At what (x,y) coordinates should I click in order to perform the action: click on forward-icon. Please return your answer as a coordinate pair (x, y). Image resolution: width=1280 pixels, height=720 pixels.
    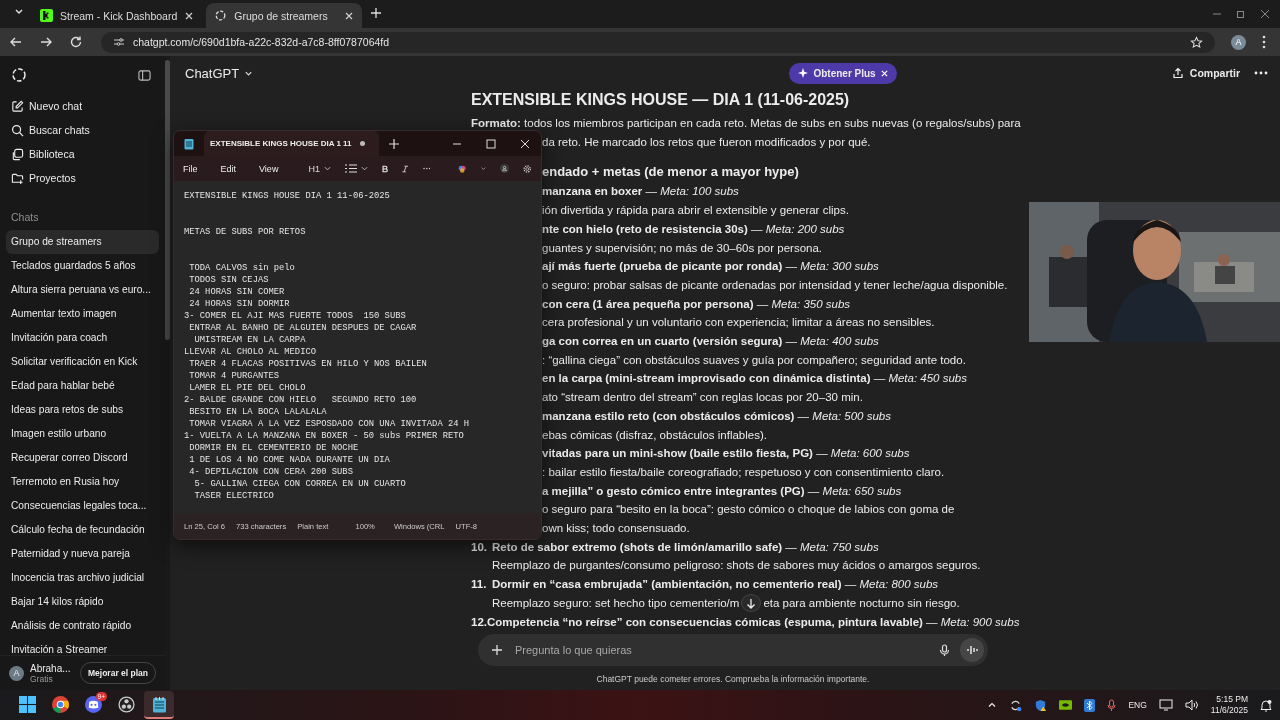
    Looking at the image, I should click on (46, 42).